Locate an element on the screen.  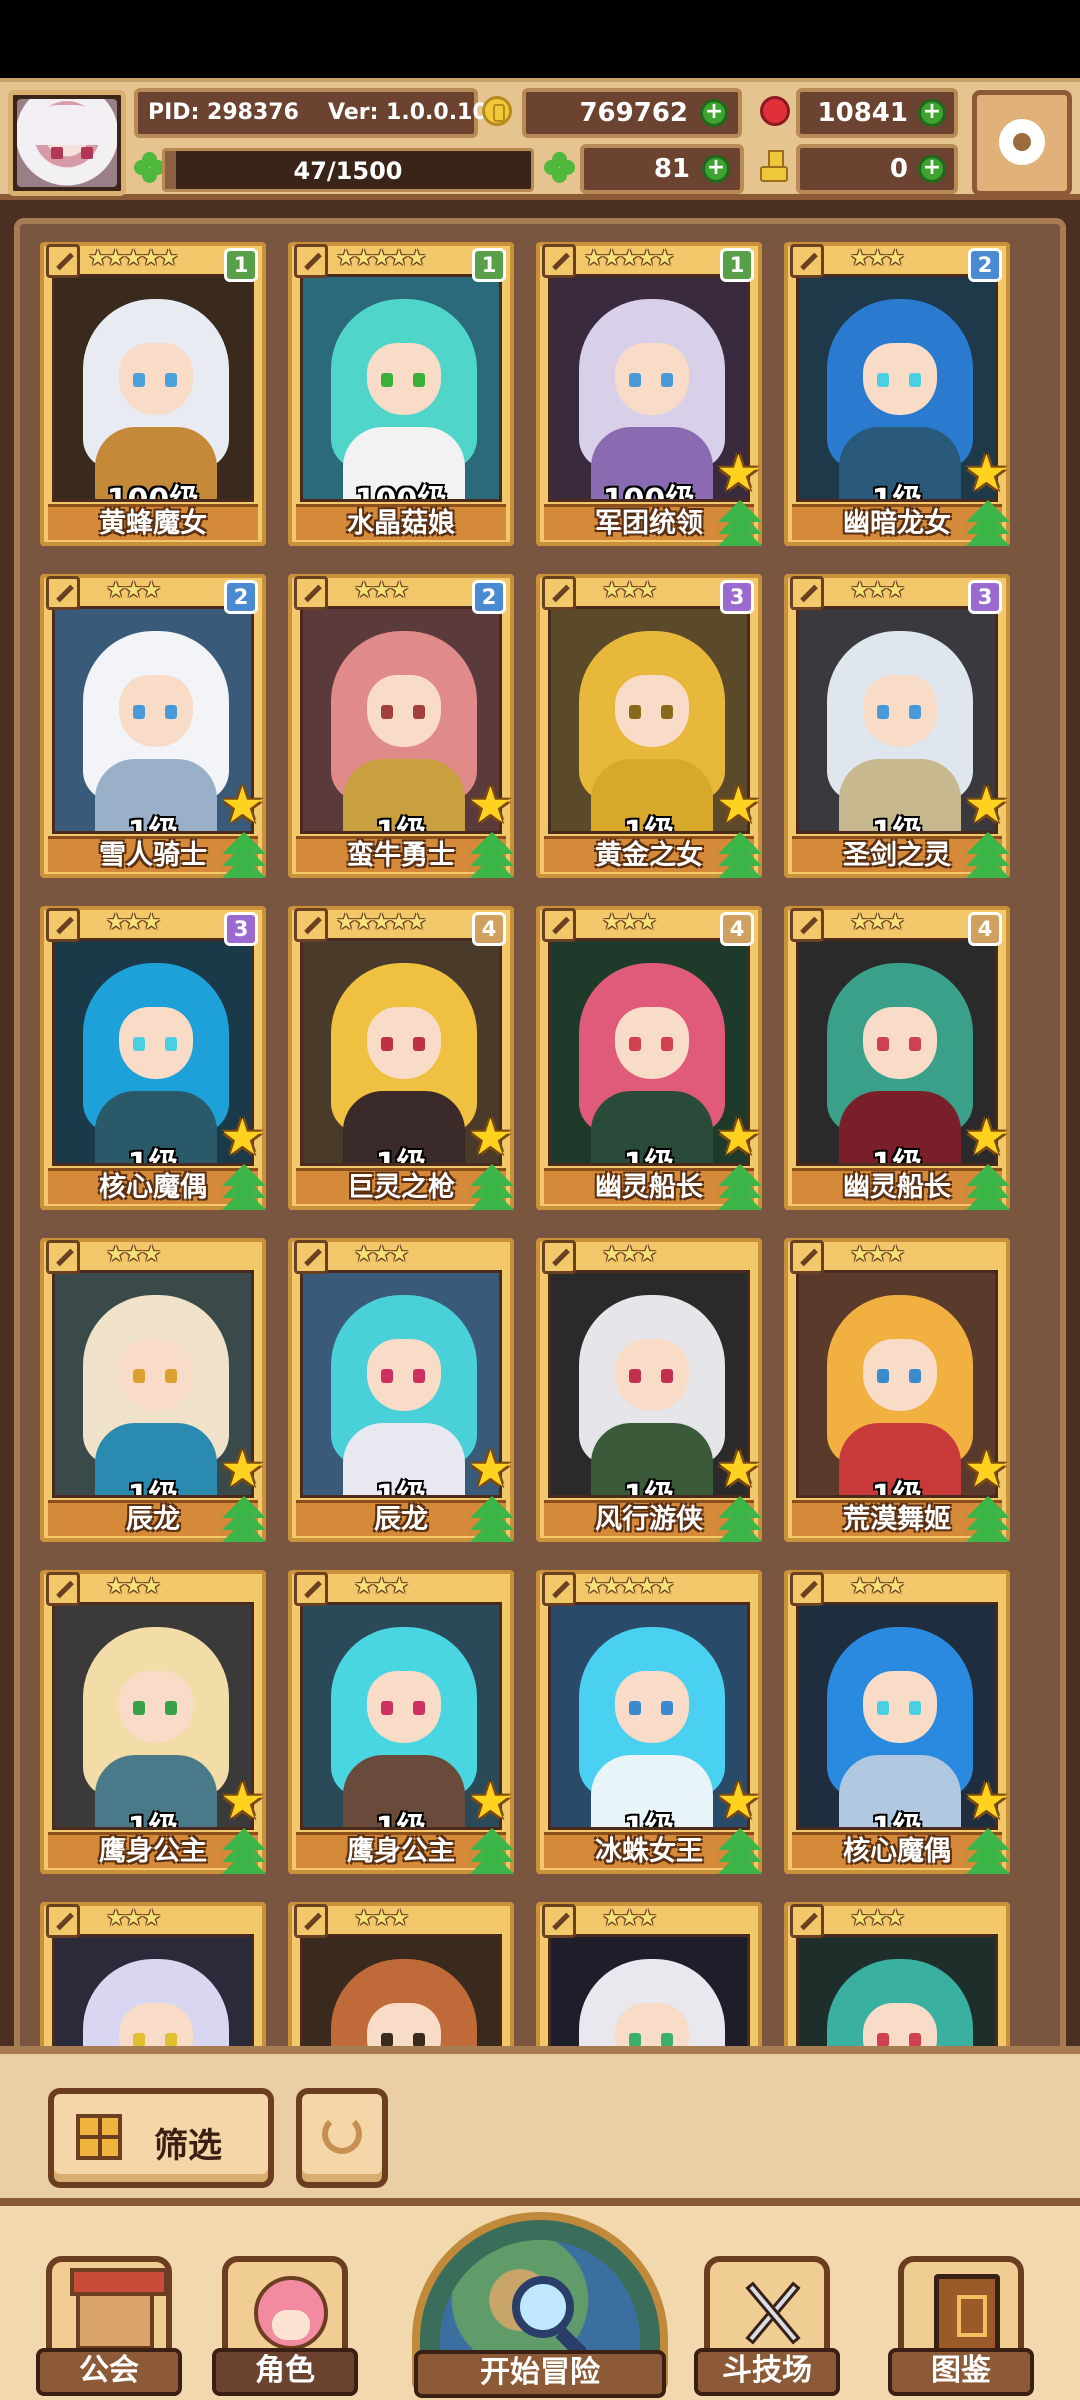
character-card: 100级 军团统领 ★★★★★ 1 ★ is located at coordinates (649, 394).